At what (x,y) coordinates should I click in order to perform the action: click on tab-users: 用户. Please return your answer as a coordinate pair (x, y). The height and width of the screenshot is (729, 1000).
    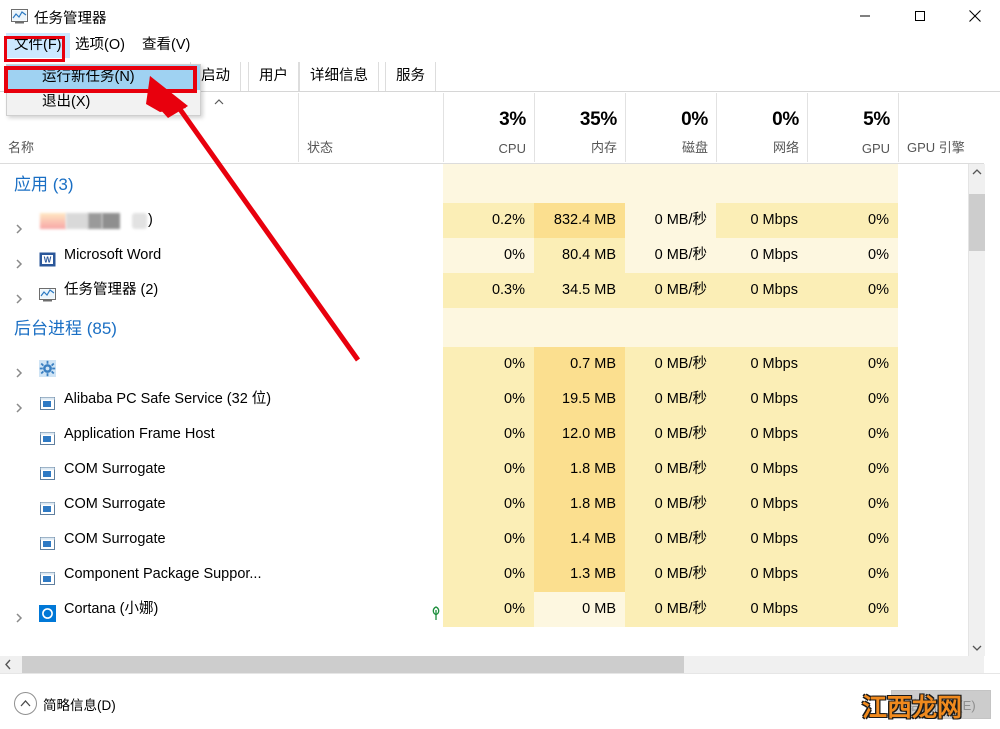
    Looking at the image, I should click on (273, 76).